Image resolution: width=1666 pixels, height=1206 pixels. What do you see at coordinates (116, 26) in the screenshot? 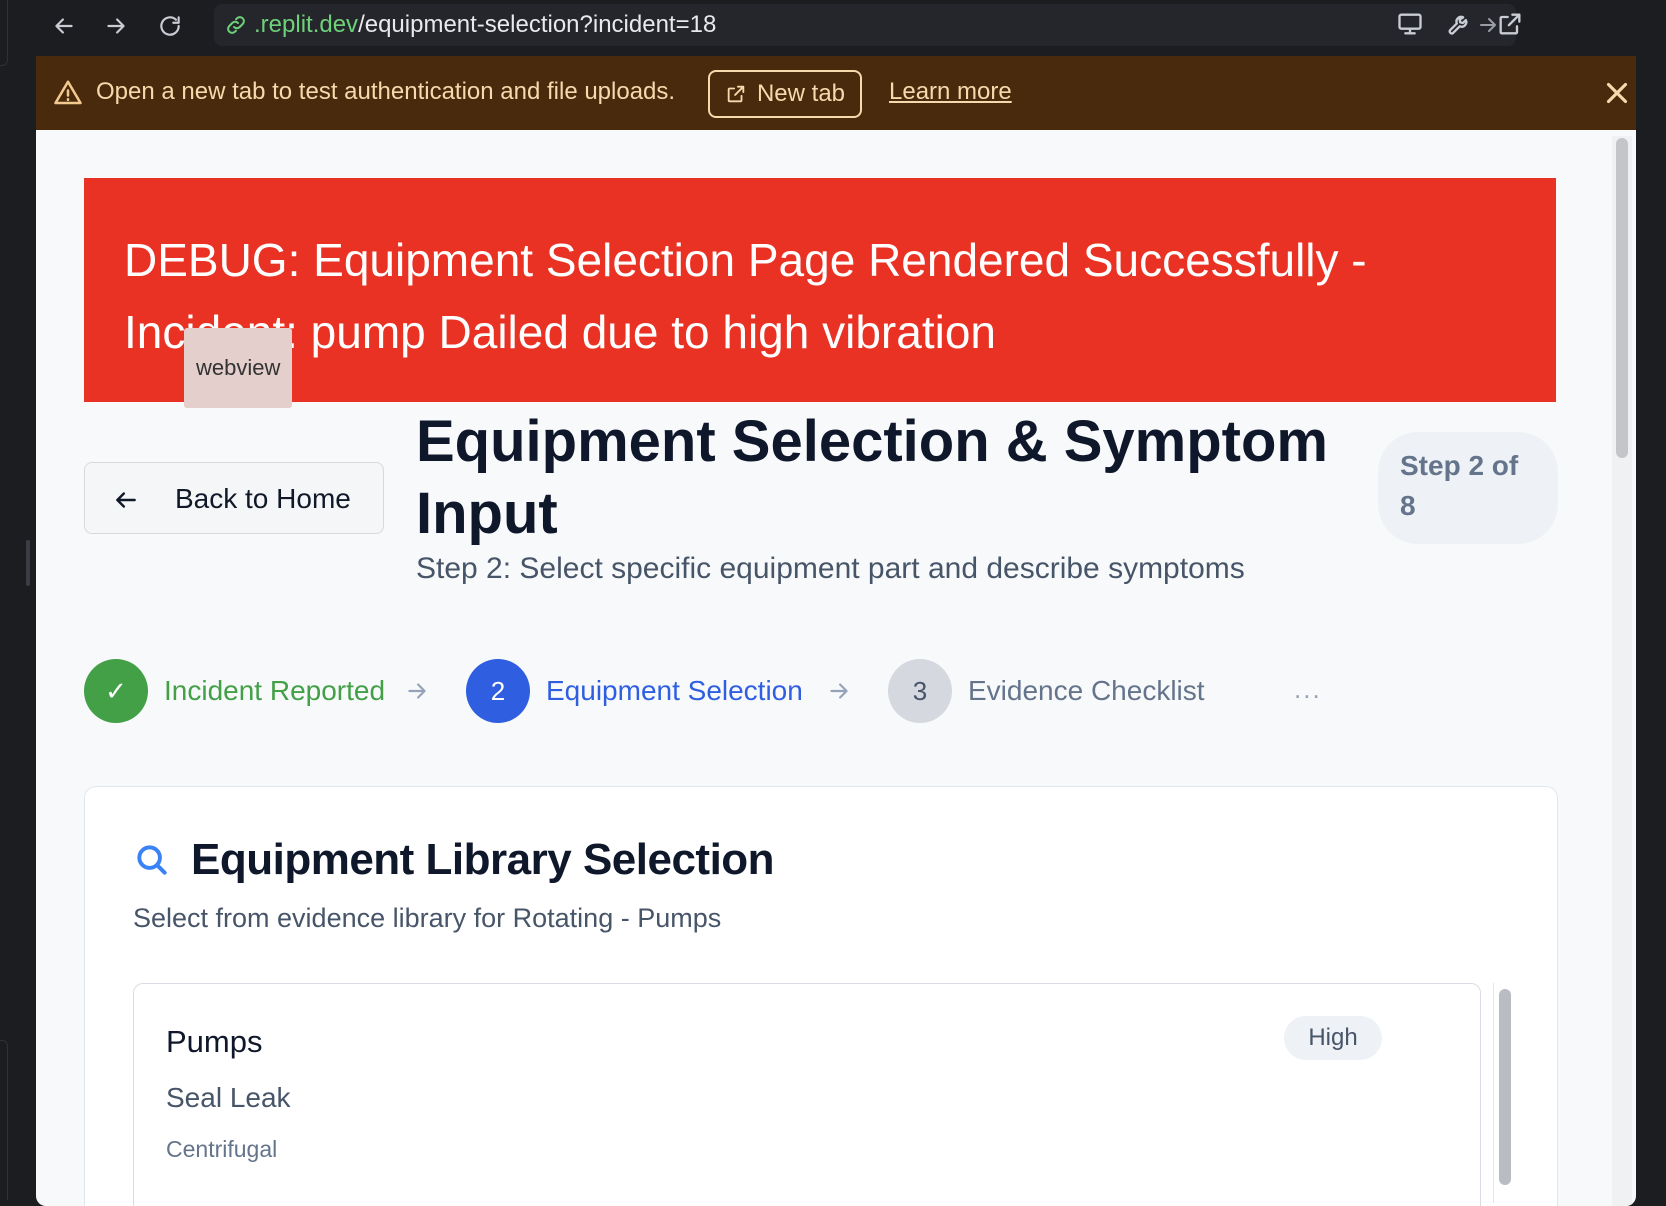
I see `forward-arrow-icon` at bounding box center [116, 26].